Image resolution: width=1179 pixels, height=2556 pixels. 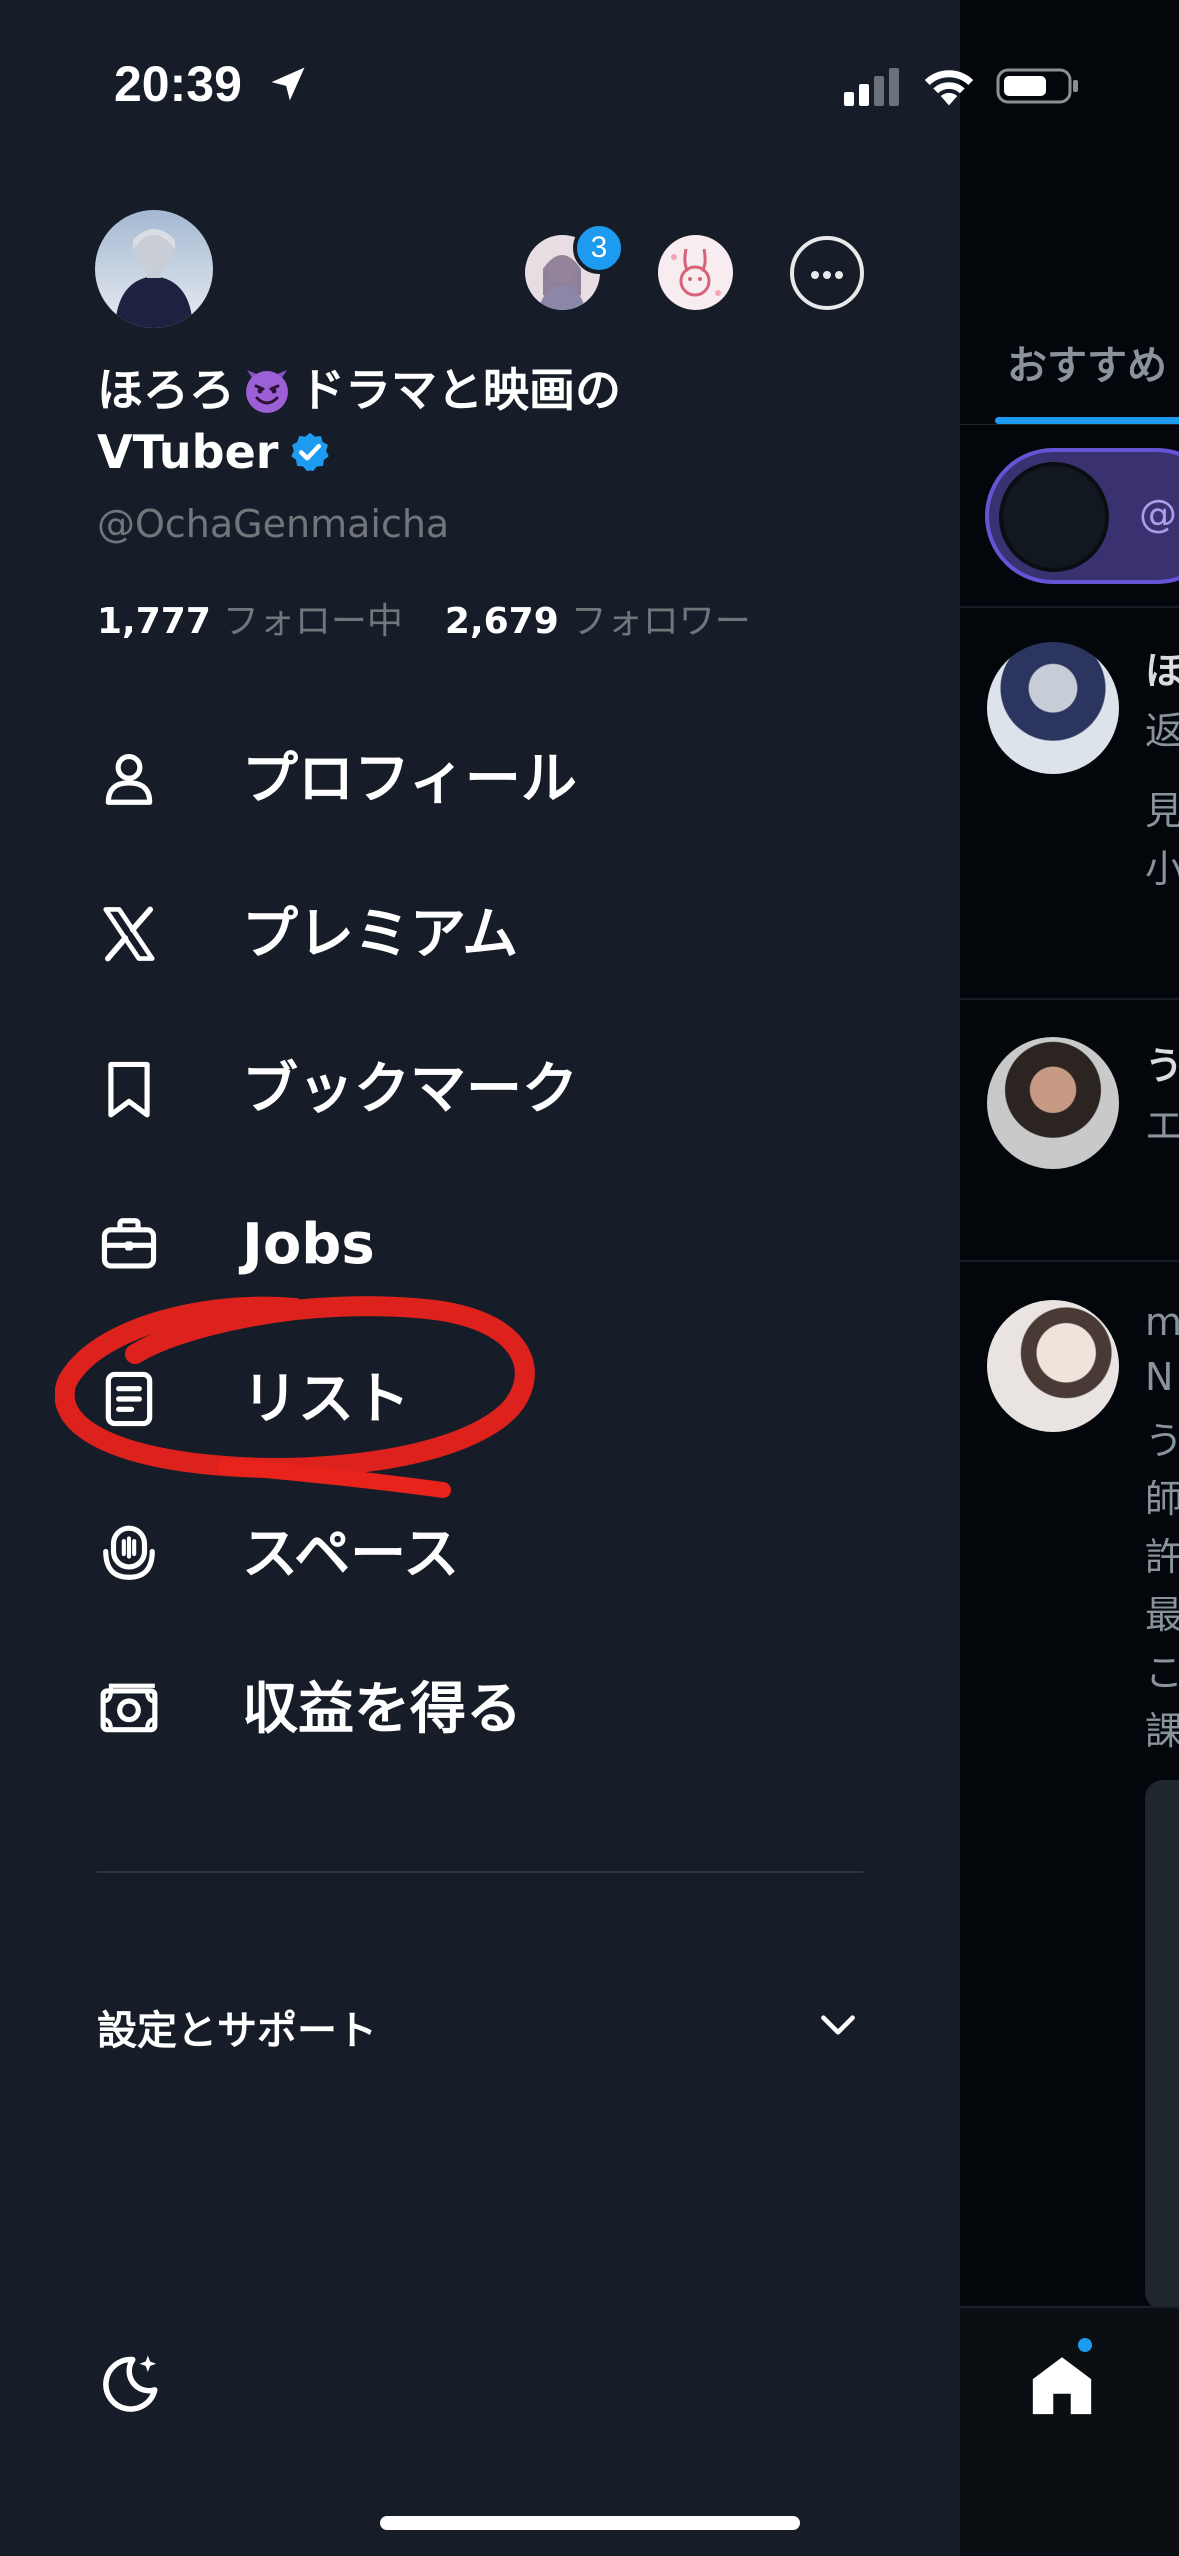 I want to click on menu-item-jobs: Jobs, so click(x=490, y=1243).